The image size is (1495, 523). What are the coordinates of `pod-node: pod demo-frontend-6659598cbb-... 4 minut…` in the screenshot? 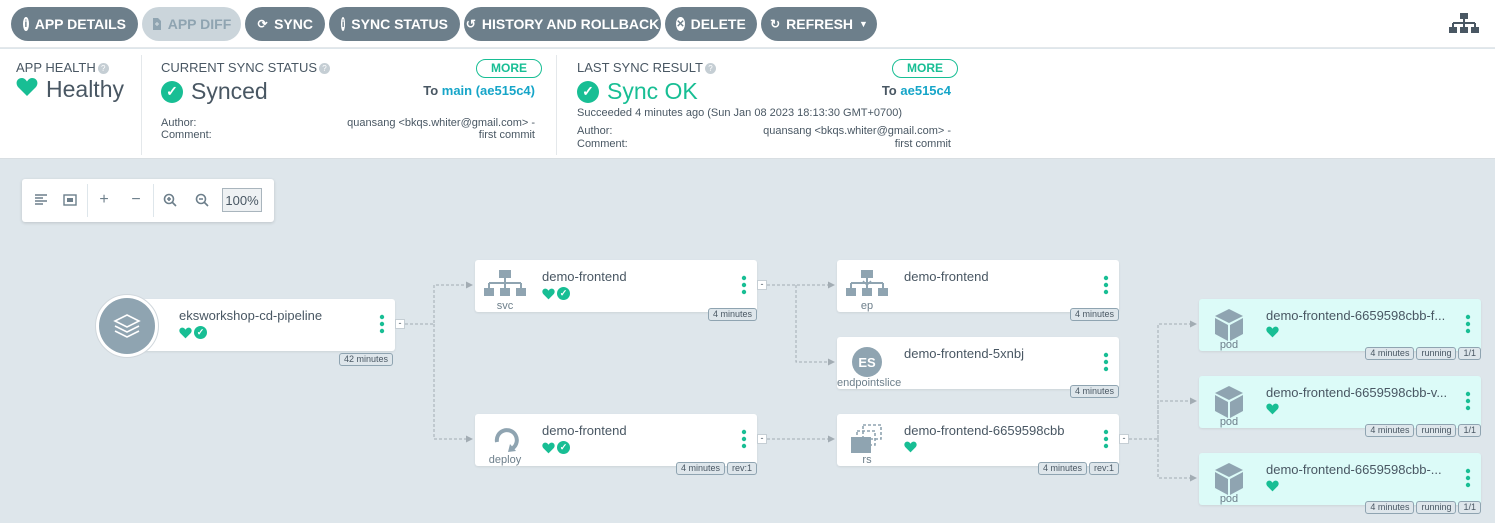 It's located at (1340, 483).